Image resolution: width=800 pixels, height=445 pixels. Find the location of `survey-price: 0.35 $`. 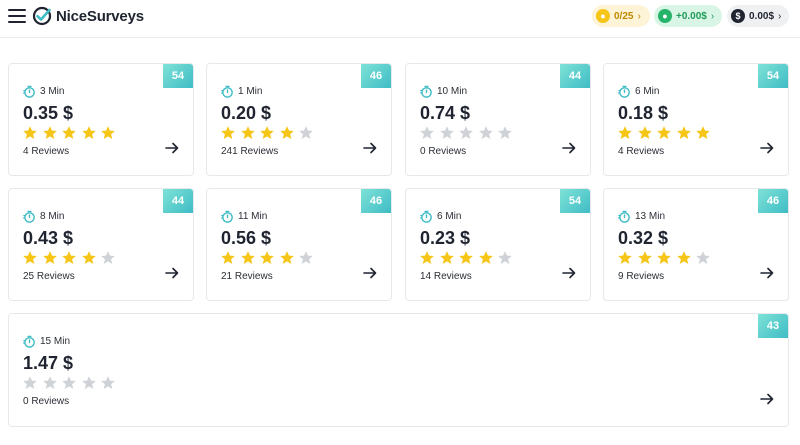

survey-price: 0.35 $ is located at coordinates (48, 113).